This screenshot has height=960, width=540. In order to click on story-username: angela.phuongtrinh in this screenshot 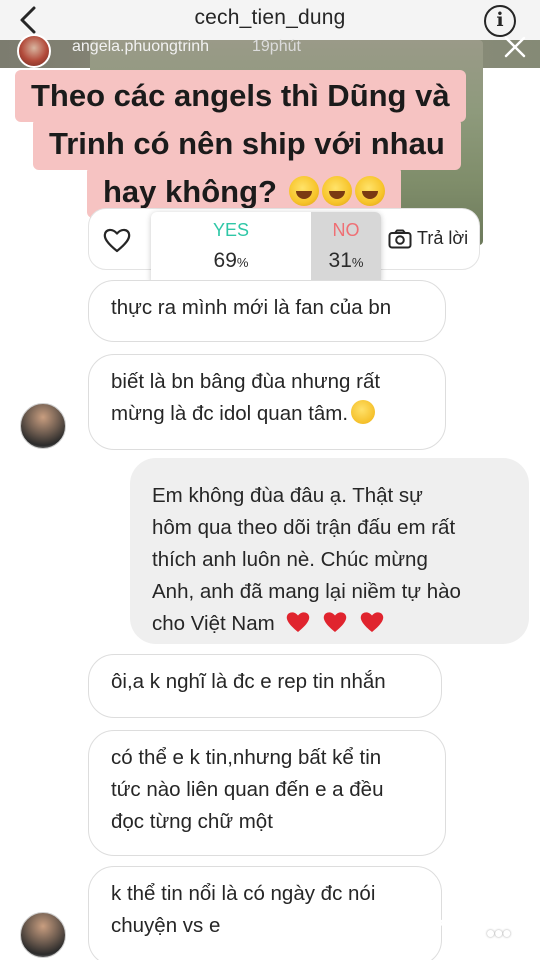, I will do `click(140, 47)`.